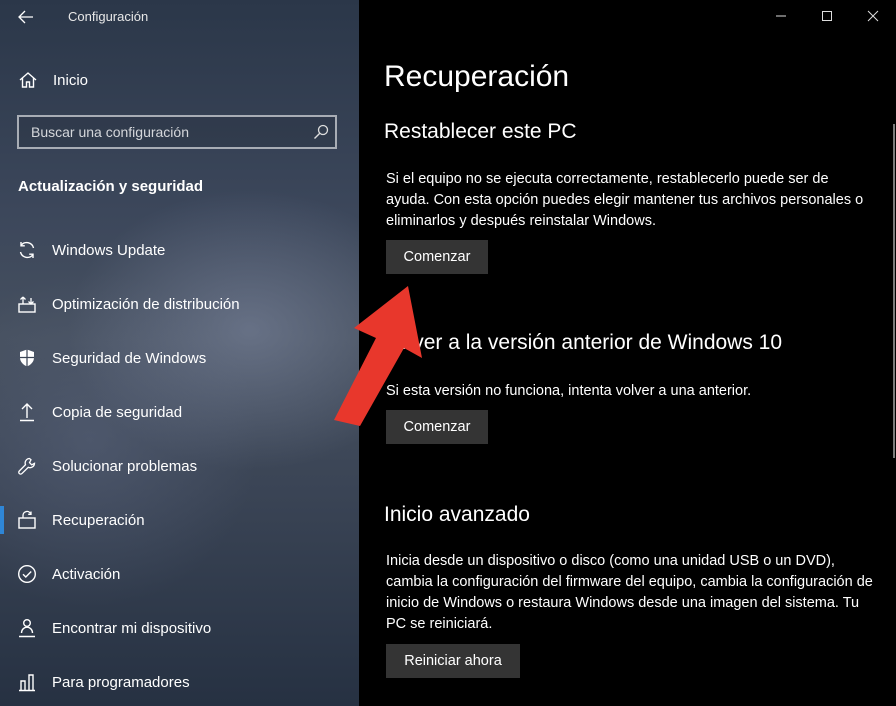 Image resolution: width=896 pixels, height=706 pixels. Describe the element at coordinates (27, 466) in the screenshot. I see `wrench-icon` at that location.